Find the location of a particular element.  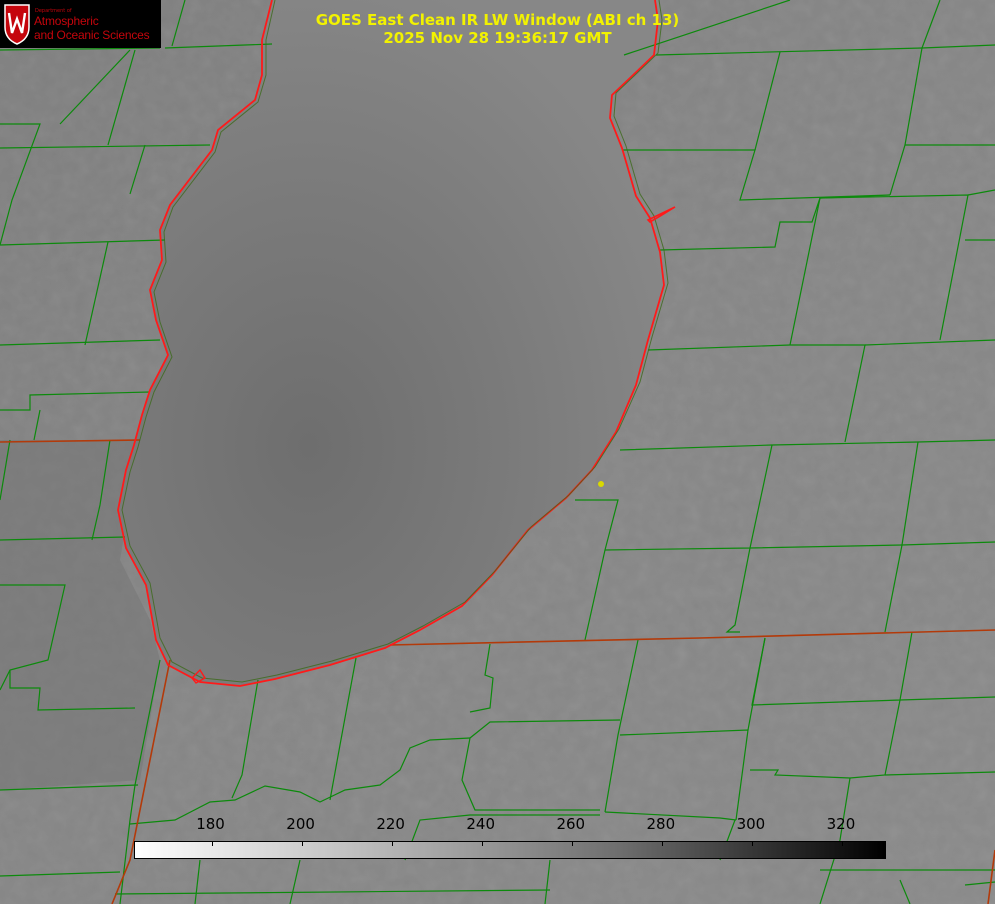

colorbar-tick-label: 200 is located at coordinates (300, 824).